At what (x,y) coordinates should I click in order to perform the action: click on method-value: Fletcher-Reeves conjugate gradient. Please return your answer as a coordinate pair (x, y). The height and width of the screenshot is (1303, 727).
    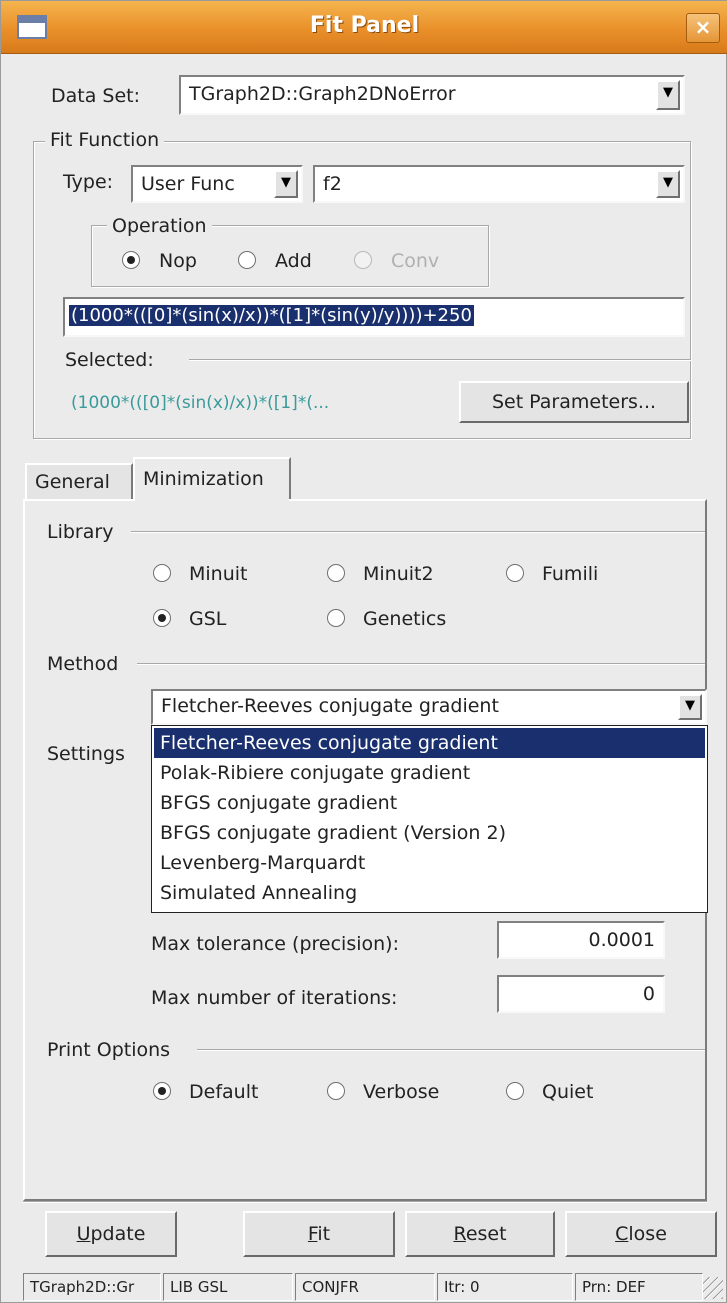
    Looking at the image, I should click on (330, 706).